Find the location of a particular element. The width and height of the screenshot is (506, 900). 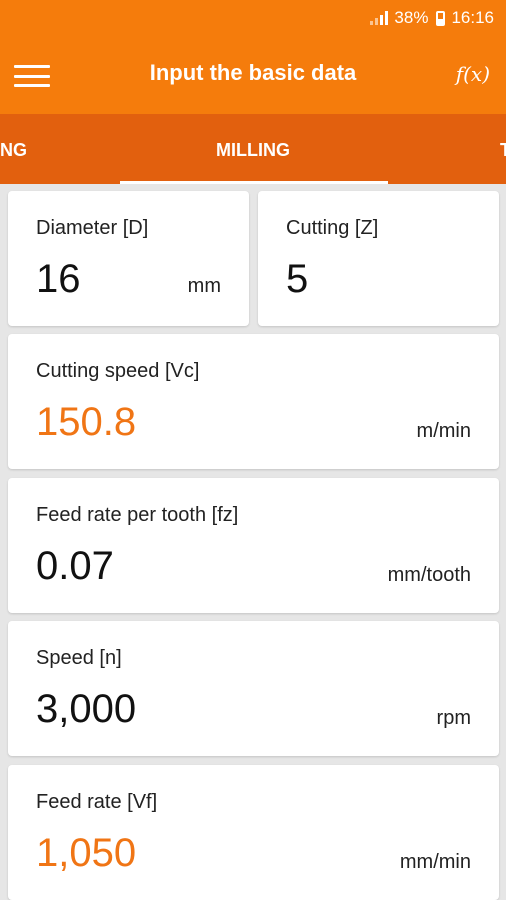

speed-unit: rpm is located at coordinates (453, 718).